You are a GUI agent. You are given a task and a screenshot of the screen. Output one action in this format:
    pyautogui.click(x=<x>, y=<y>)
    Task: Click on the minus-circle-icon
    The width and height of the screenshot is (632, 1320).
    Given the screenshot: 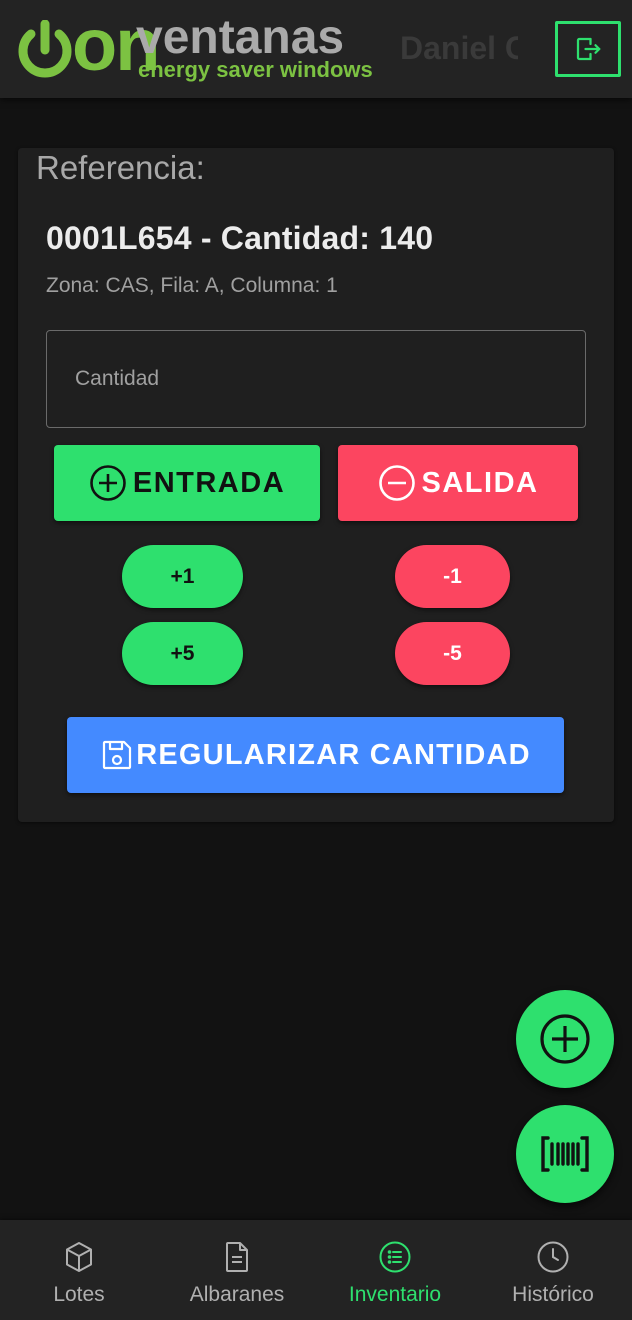 What is the action you would take?
    pyautogui.click(x=396, y=483)
    